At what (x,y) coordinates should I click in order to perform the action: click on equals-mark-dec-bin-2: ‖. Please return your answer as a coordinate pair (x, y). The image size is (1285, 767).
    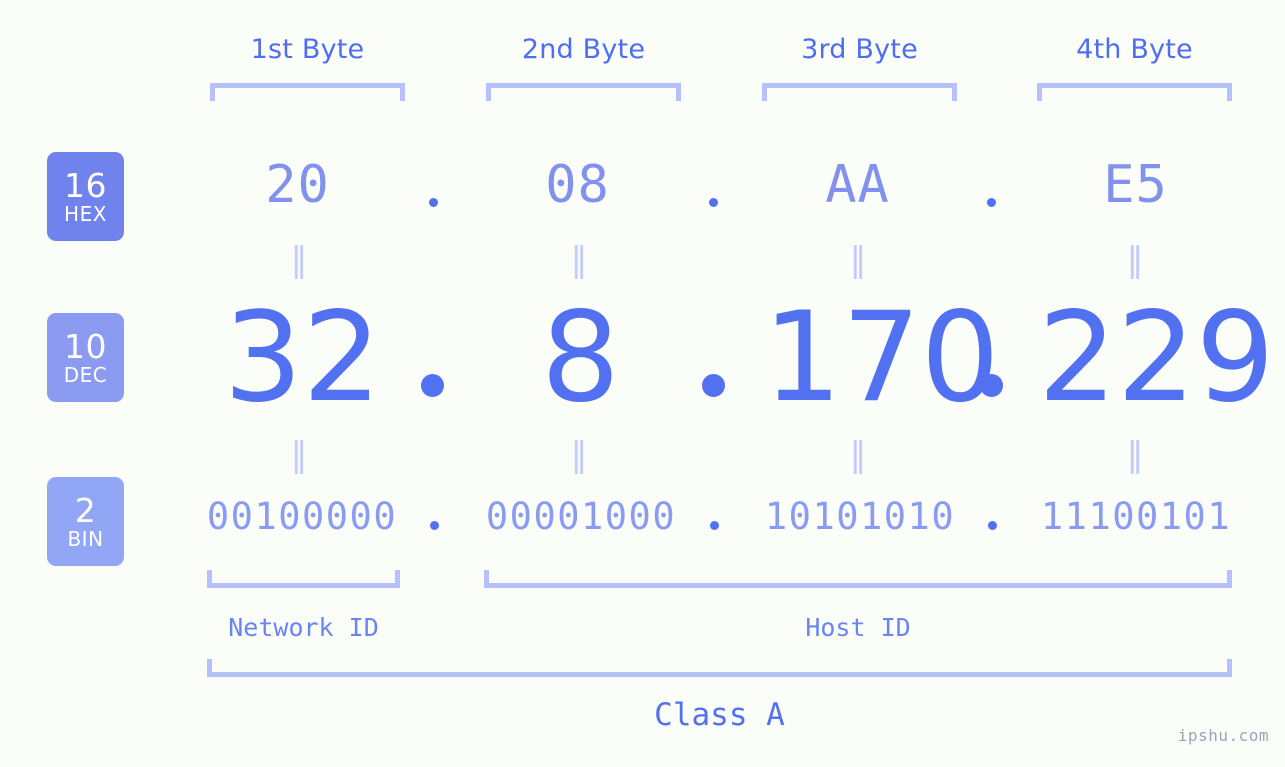
    Looking at the image, I should click on (580, 455).